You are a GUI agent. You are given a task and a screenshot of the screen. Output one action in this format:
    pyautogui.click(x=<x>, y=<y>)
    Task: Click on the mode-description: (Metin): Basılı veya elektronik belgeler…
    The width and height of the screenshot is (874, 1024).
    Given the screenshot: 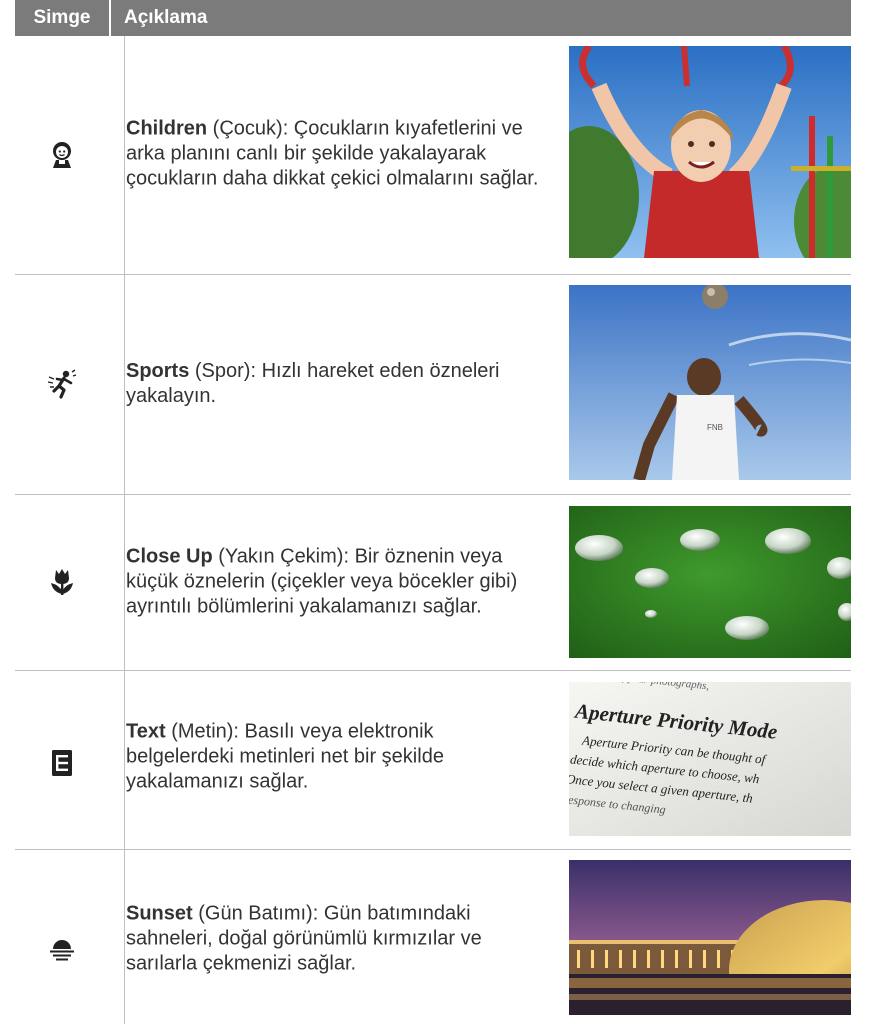 What is the action you would take?
    pyautogui.click(x=285, y=756)
    